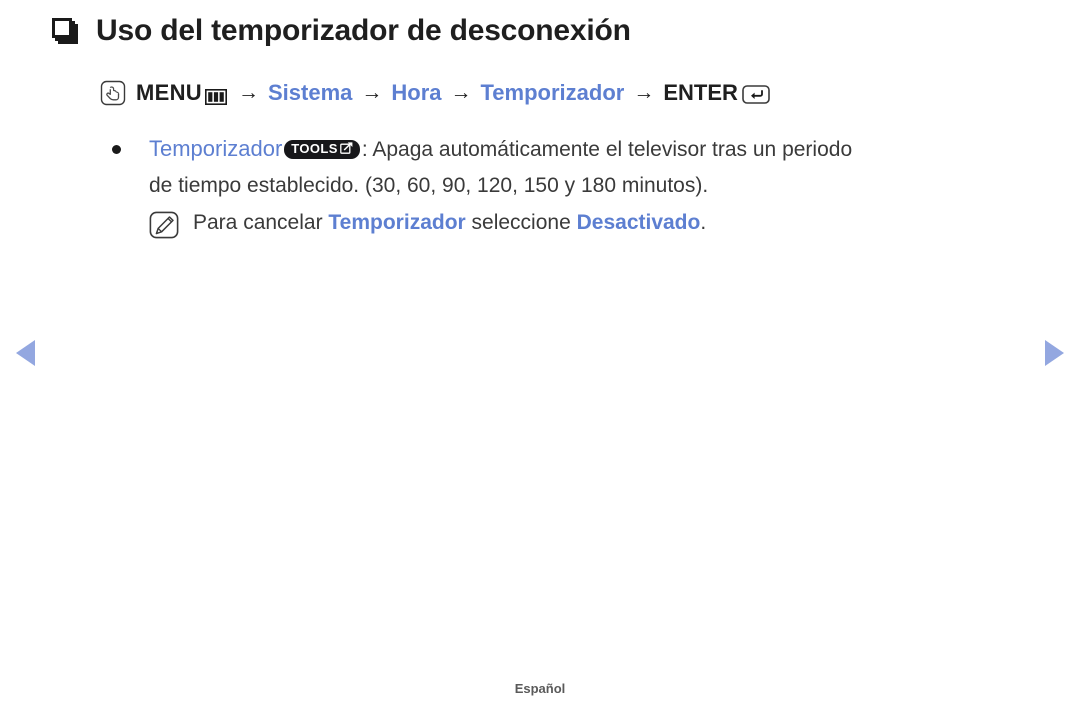  What do you see at coordinates (363, 30) in the screenshot?
I see `page-title: Uso del temporizador de desconexión` at bounding box center [363, 30].